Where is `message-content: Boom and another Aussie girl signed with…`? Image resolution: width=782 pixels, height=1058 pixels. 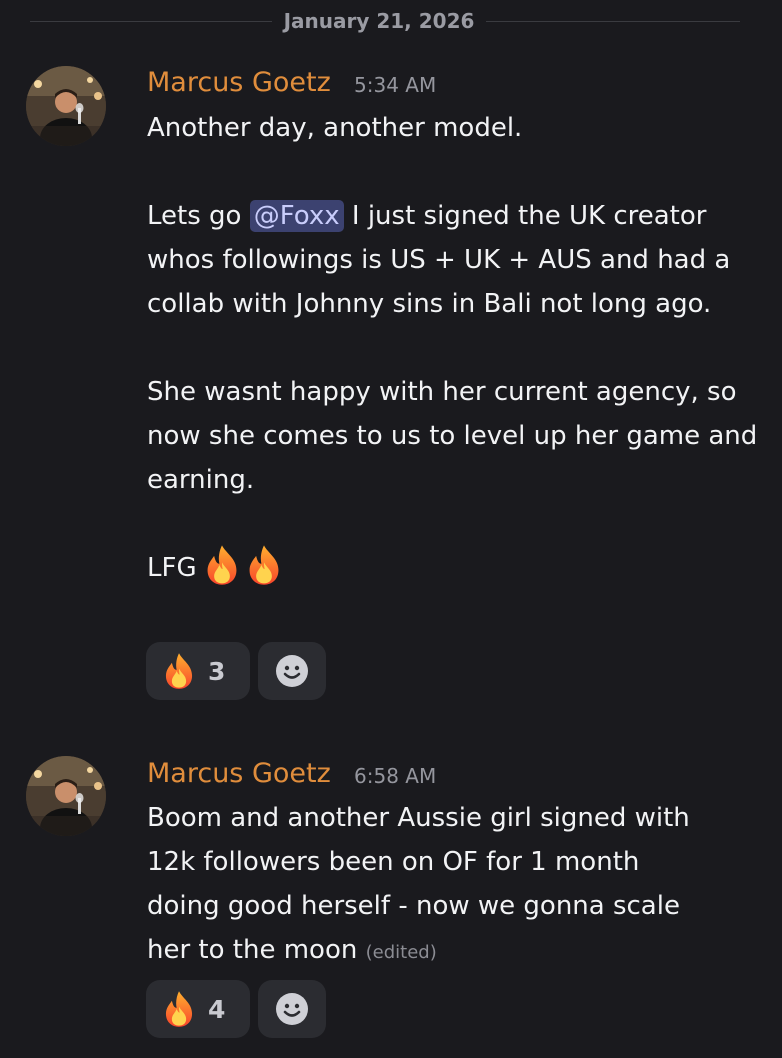 message-content: Boom and another Aussie girl signed with… is located at coordinates (427, 885).